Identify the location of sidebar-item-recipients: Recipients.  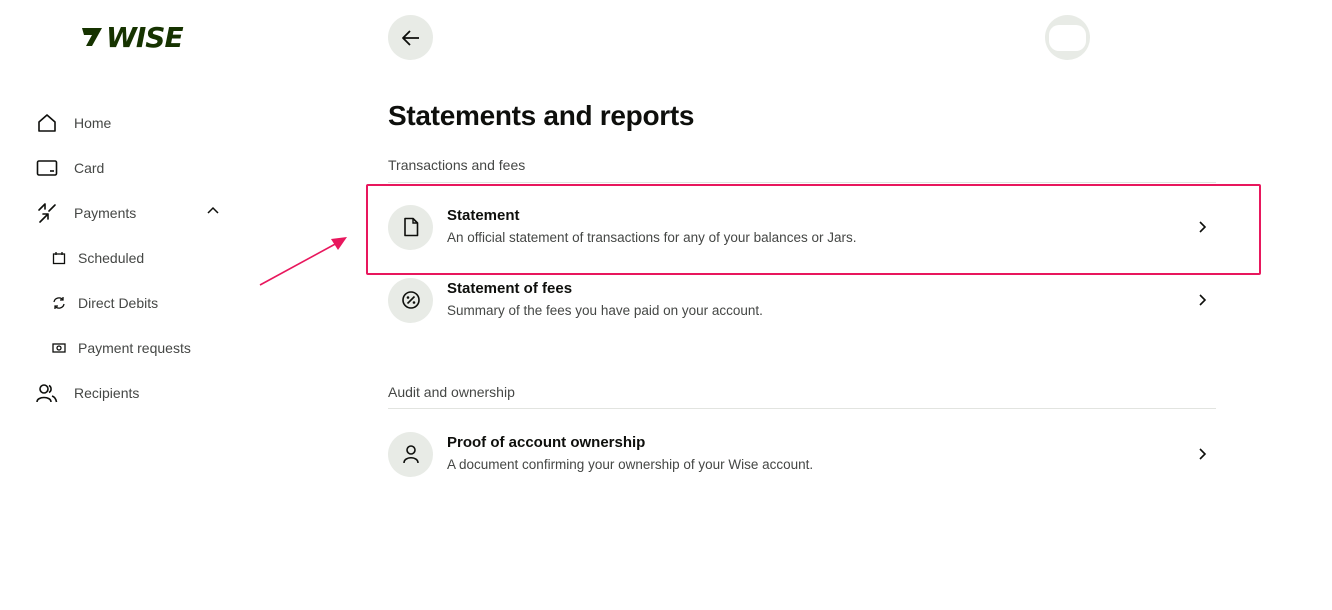
(136, 392).